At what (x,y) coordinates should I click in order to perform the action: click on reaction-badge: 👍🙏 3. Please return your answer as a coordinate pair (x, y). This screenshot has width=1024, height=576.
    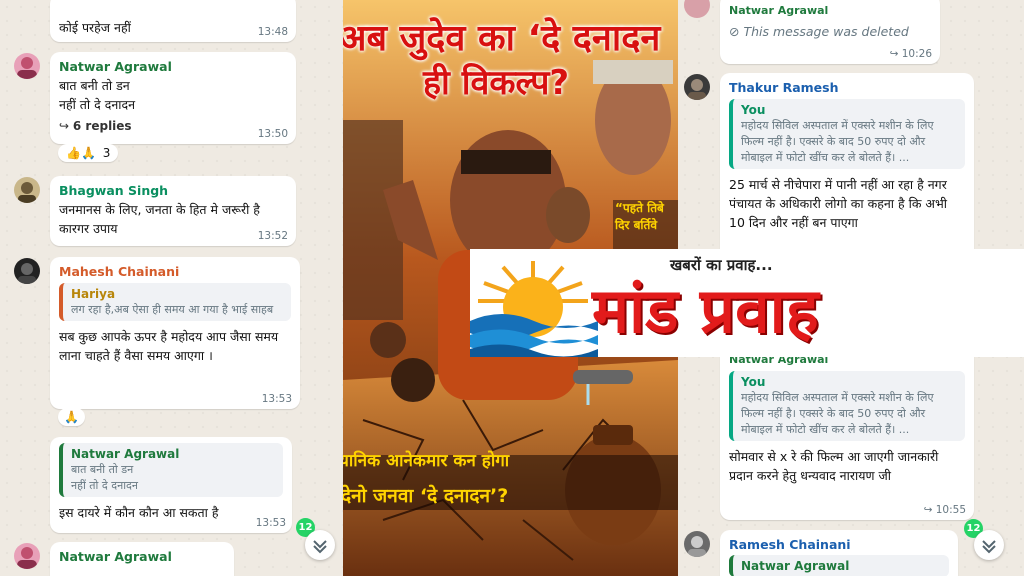
    Looking at the image, I should click on (88, 153).